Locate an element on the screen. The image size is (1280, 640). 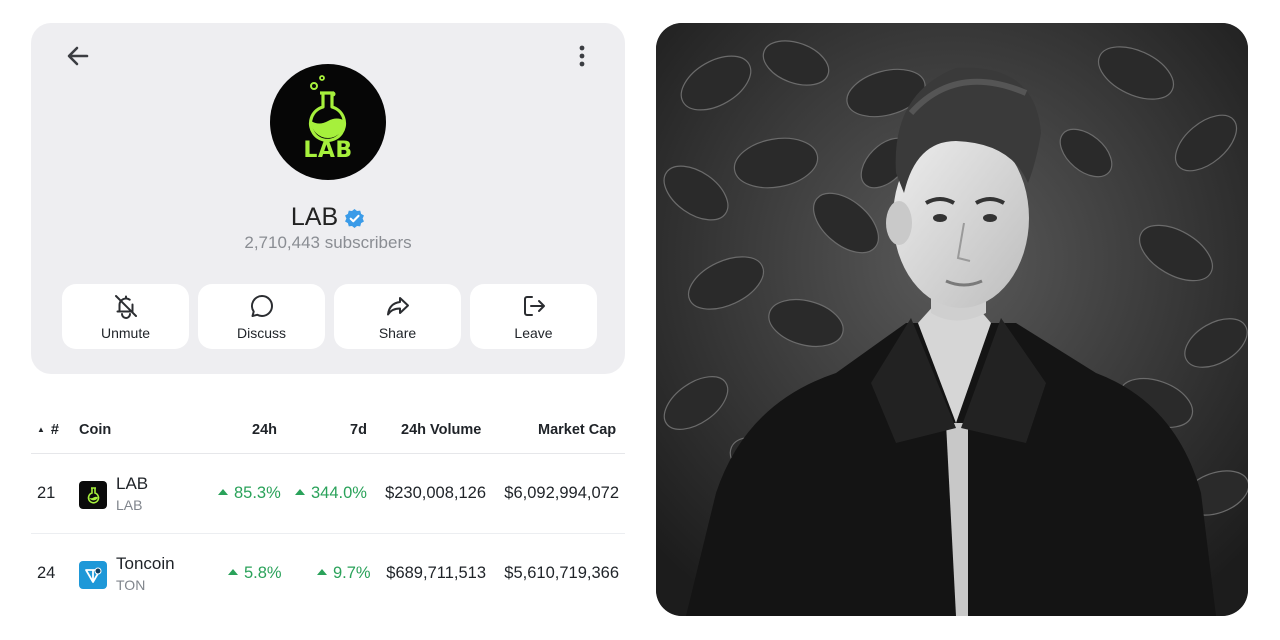
verified-badge-icon is located at coordinates (354, 218).